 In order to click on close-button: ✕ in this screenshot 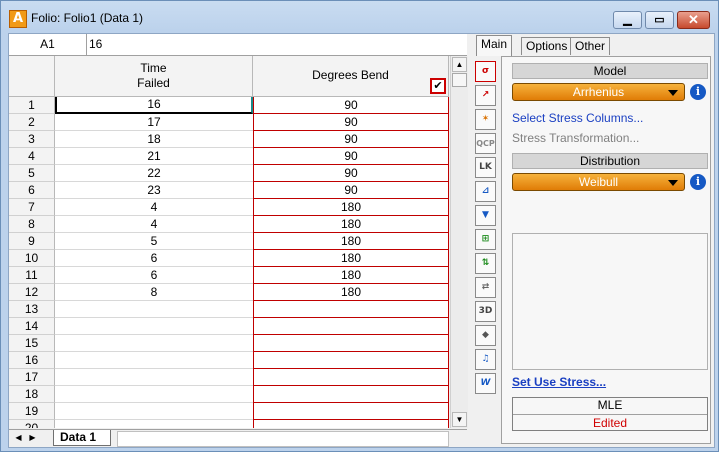, I will do `click(693, 20)`.